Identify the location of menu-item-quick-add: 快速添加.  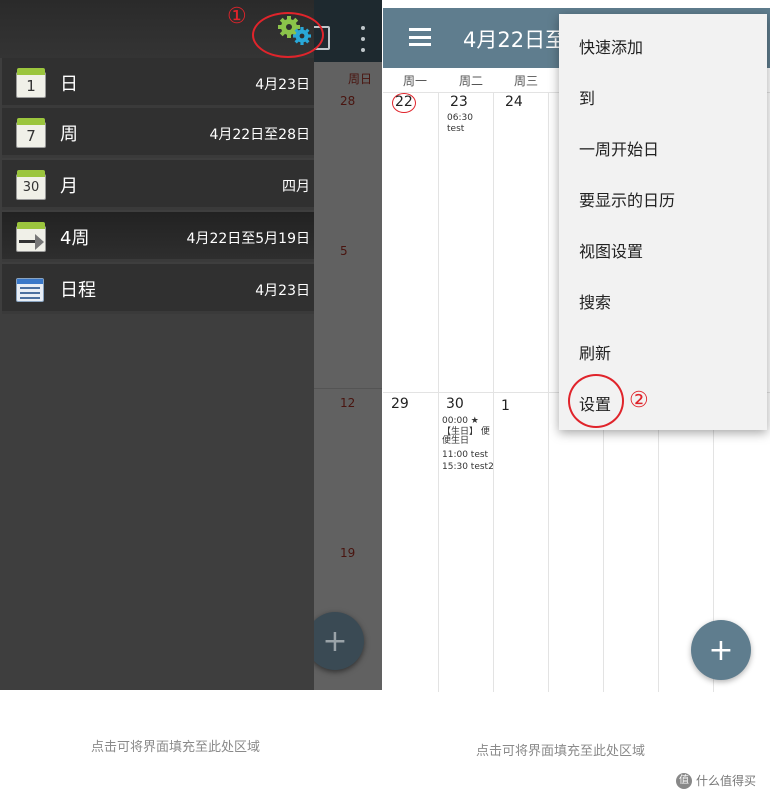
(663, 47).